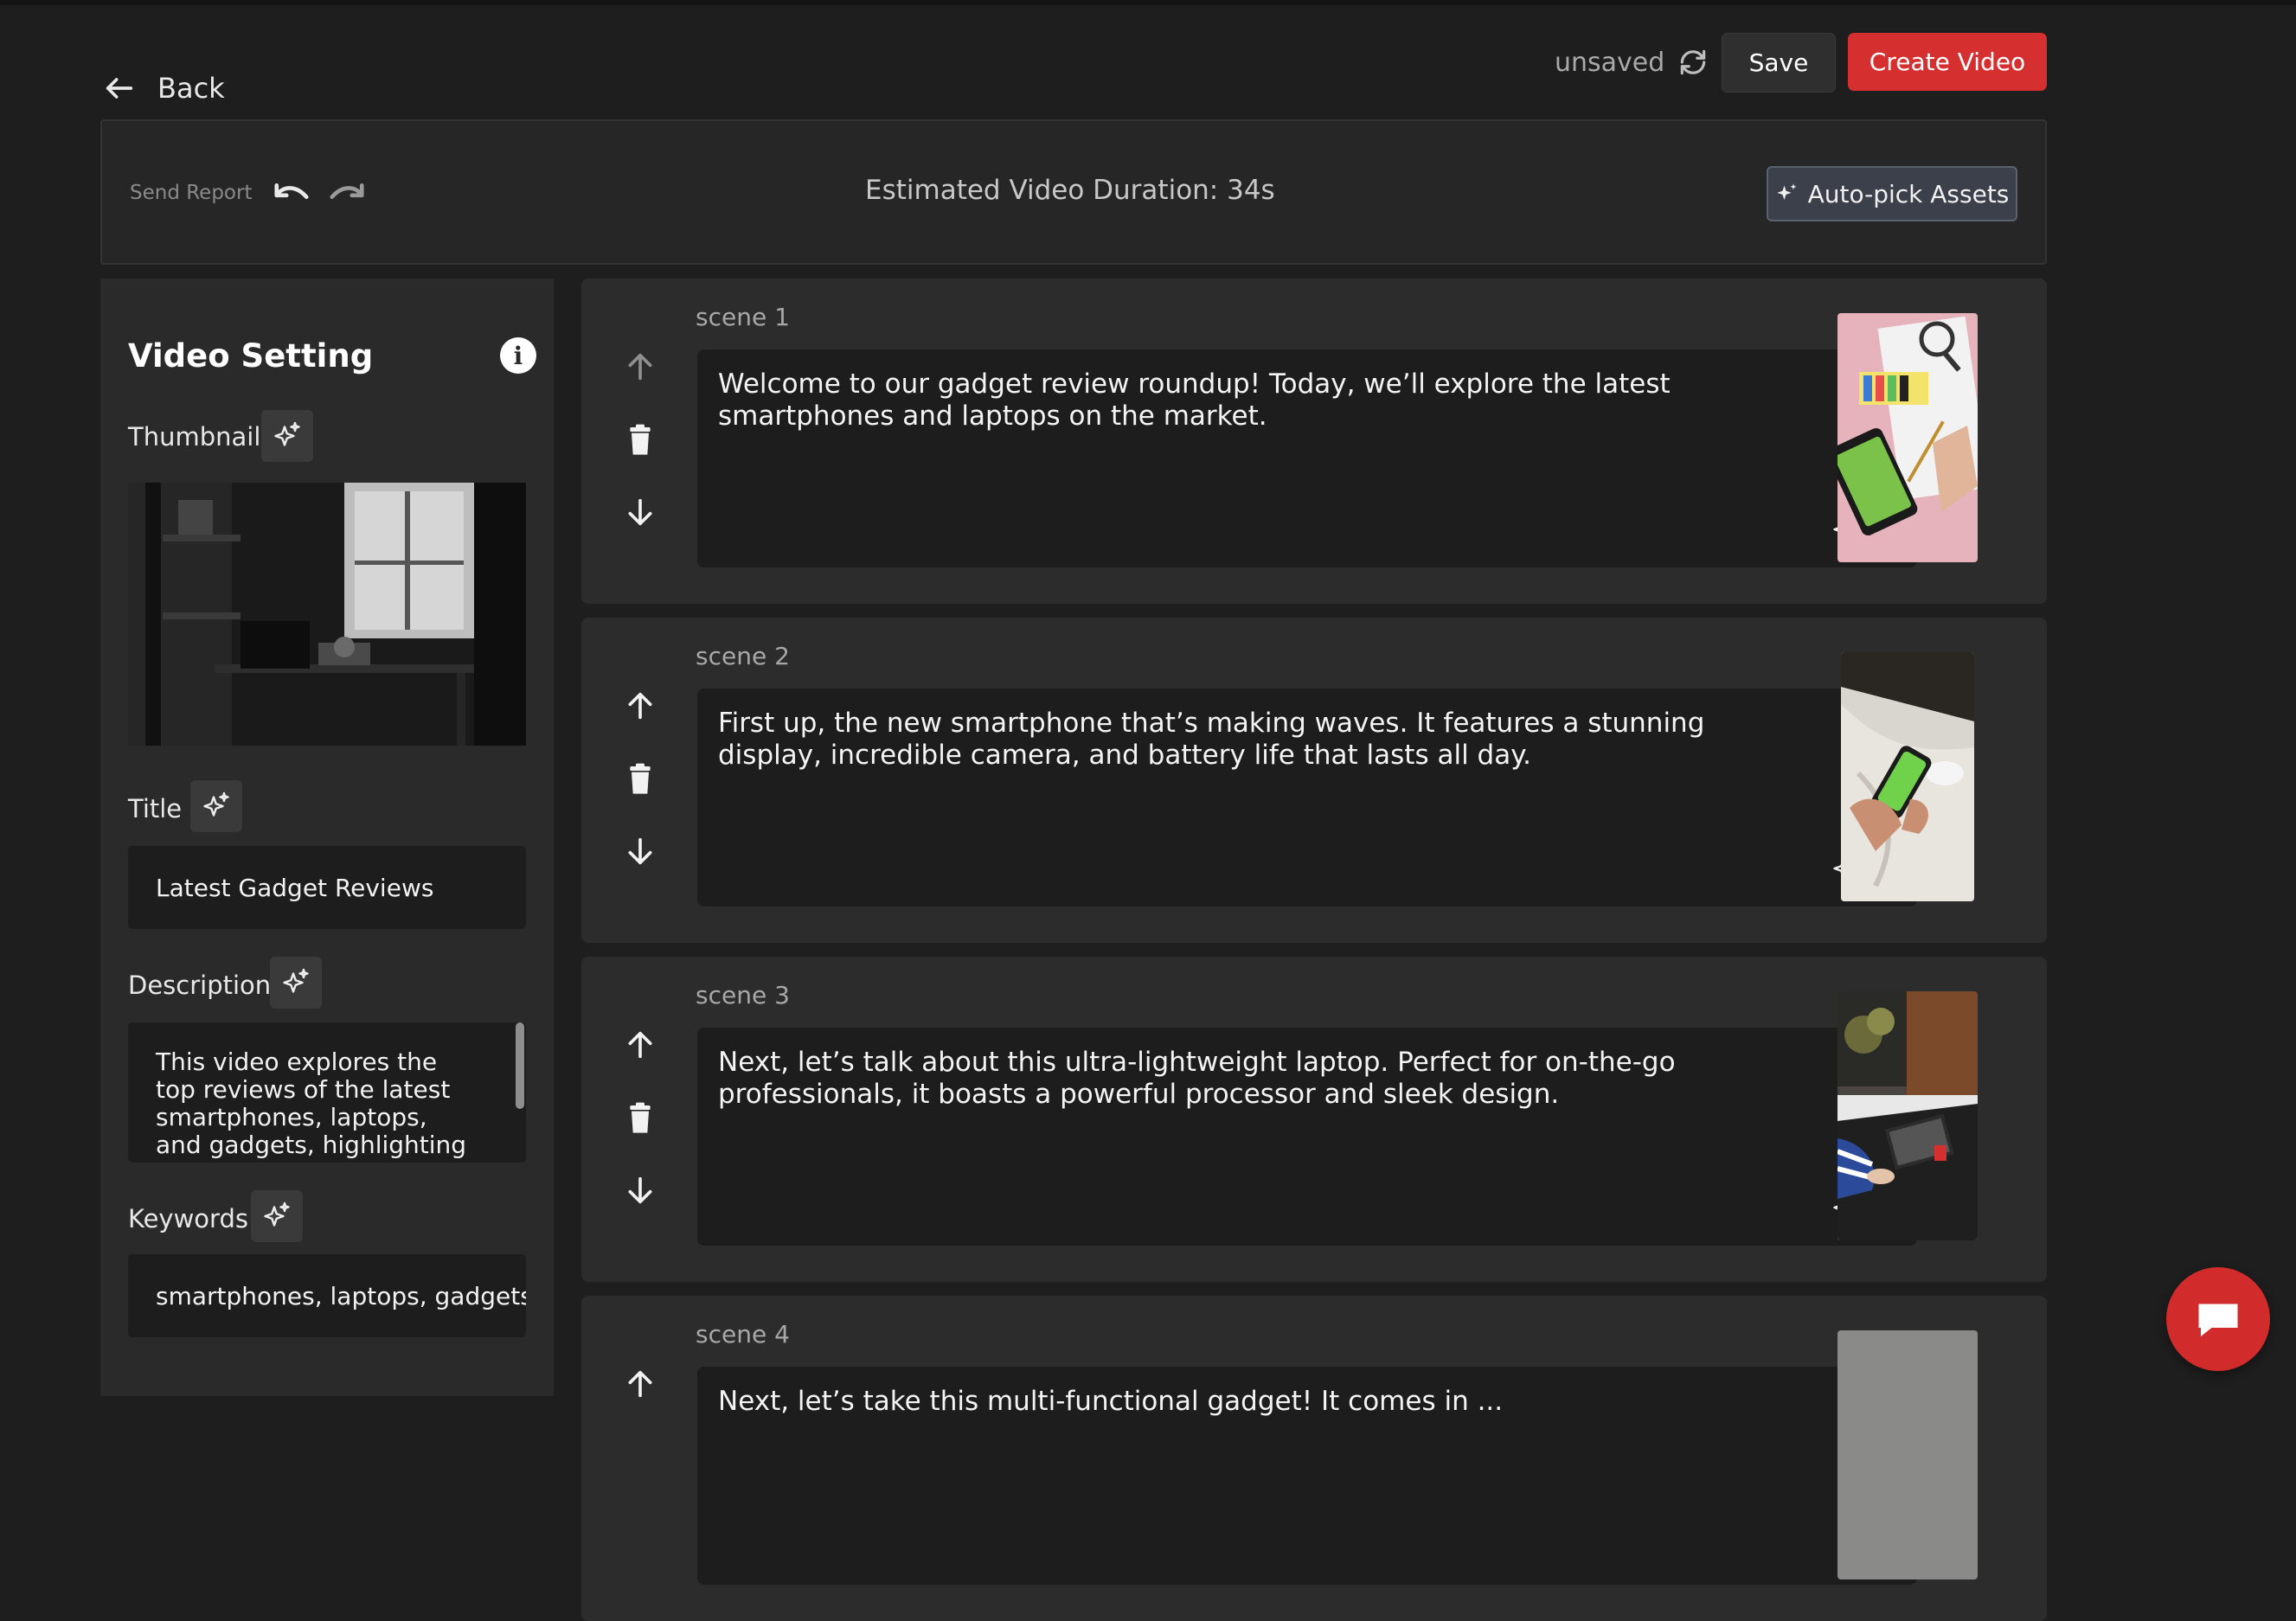 This screenshot has width=2296, height=1621. Describe the element at coordinates (743, 317) in the screenshot. I see `scene-label: scene 1` at that location.